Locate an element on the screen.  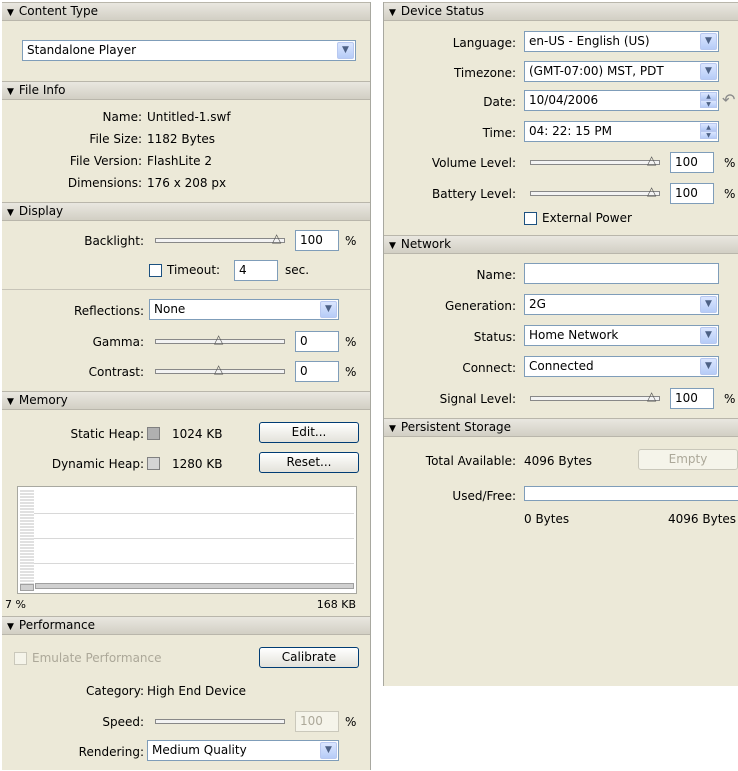
display-header: ▼ Display is located at coordinates (186, 211).